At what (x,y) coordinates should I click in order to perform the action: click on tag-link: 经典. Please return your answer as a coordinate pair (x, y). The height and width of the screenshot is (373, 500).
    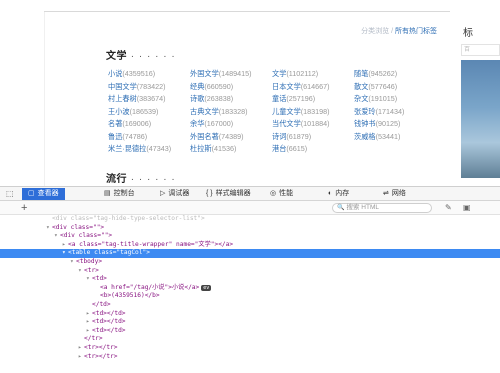
    Looking at the image, I should click on (197, 86).